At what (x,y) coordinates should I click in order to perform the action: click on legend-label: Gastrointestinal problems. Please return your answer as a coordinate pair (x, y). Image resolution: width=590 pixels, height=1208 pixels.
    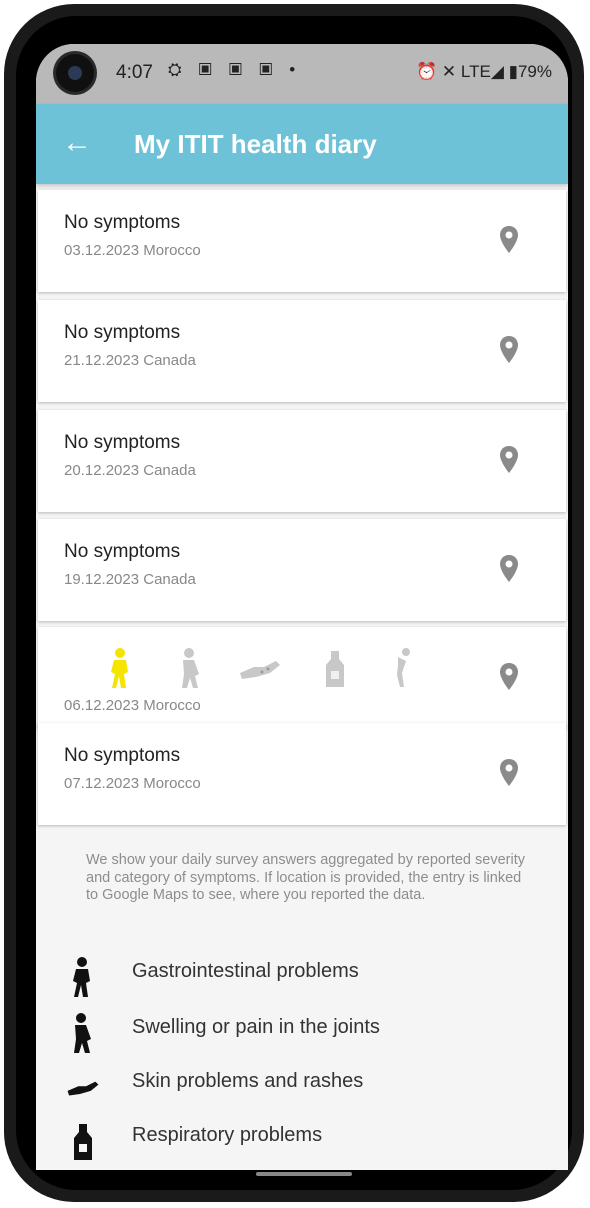
    Looking at the image, I should click on (245, 971).